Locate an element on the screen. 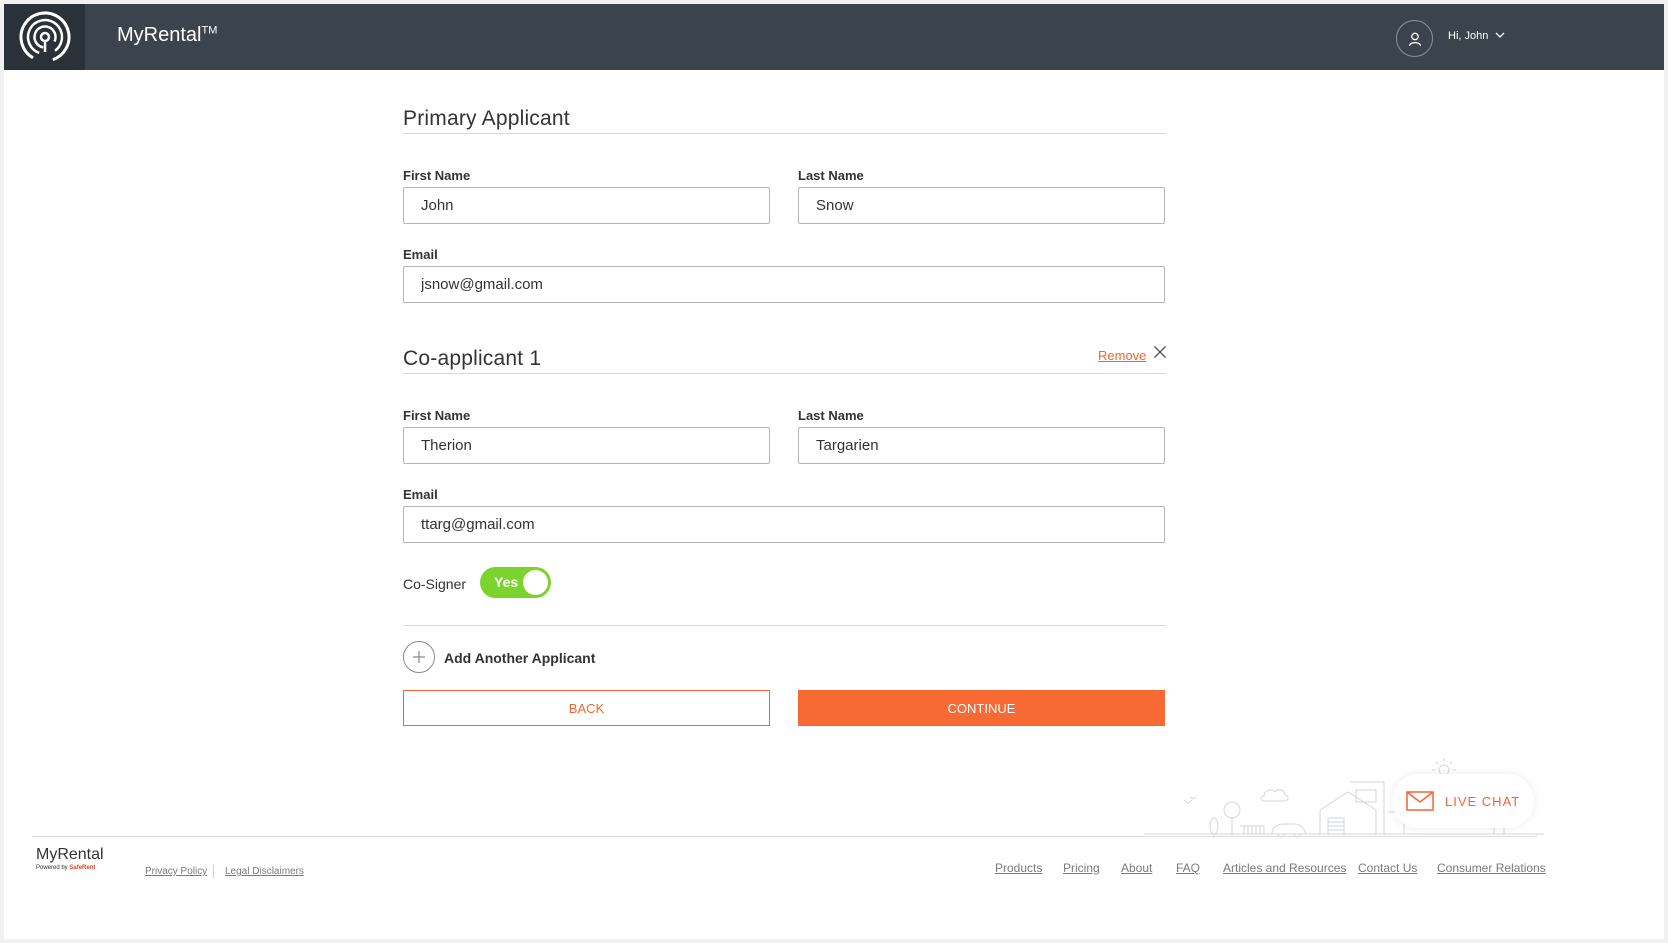 The image size is (1668, 943). close-icon is located at coordinates (1160, 352).